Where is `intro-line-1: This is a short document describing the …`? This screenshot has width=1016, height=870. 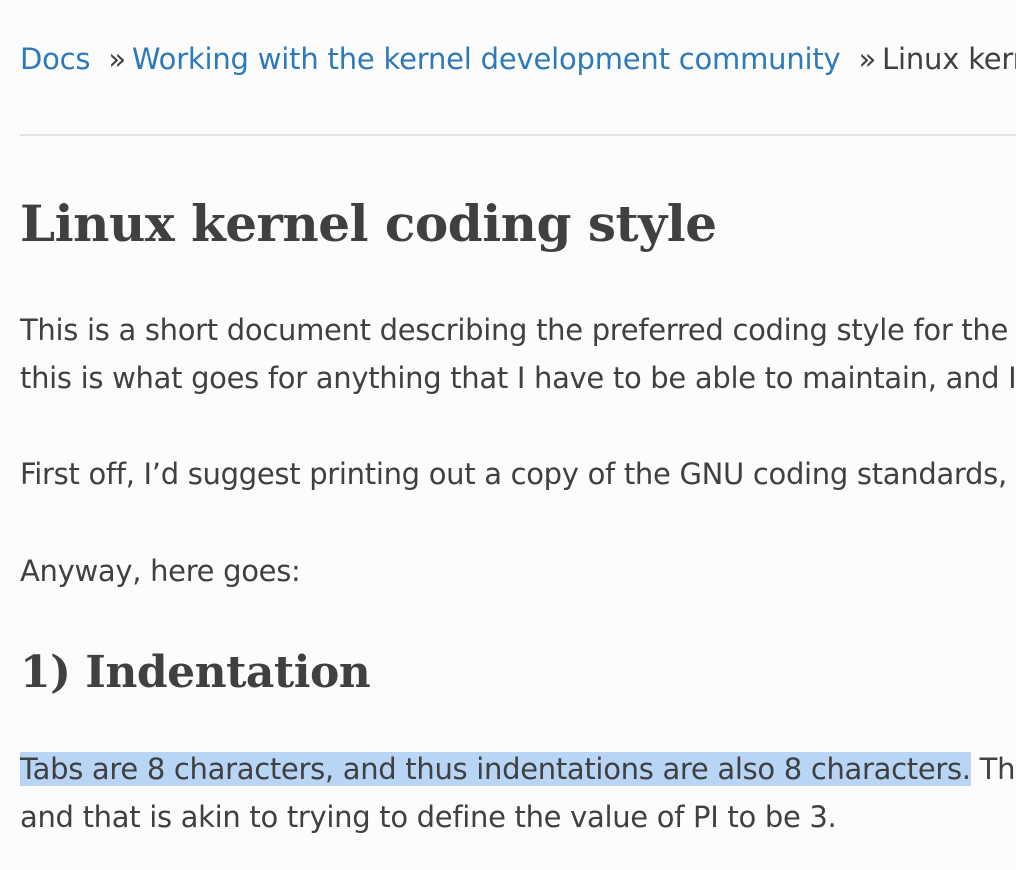
intro-line-1: This is a short document describing the … is located at coordinates (518, 330).